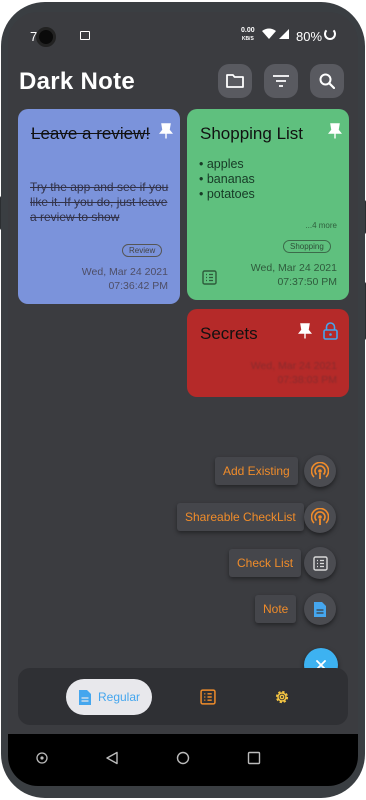 This screenshot has height=800, width=366. Describe the element at coordinates (183, 696) in the screenshot. I see `bottom-nav: Regular` at that location.